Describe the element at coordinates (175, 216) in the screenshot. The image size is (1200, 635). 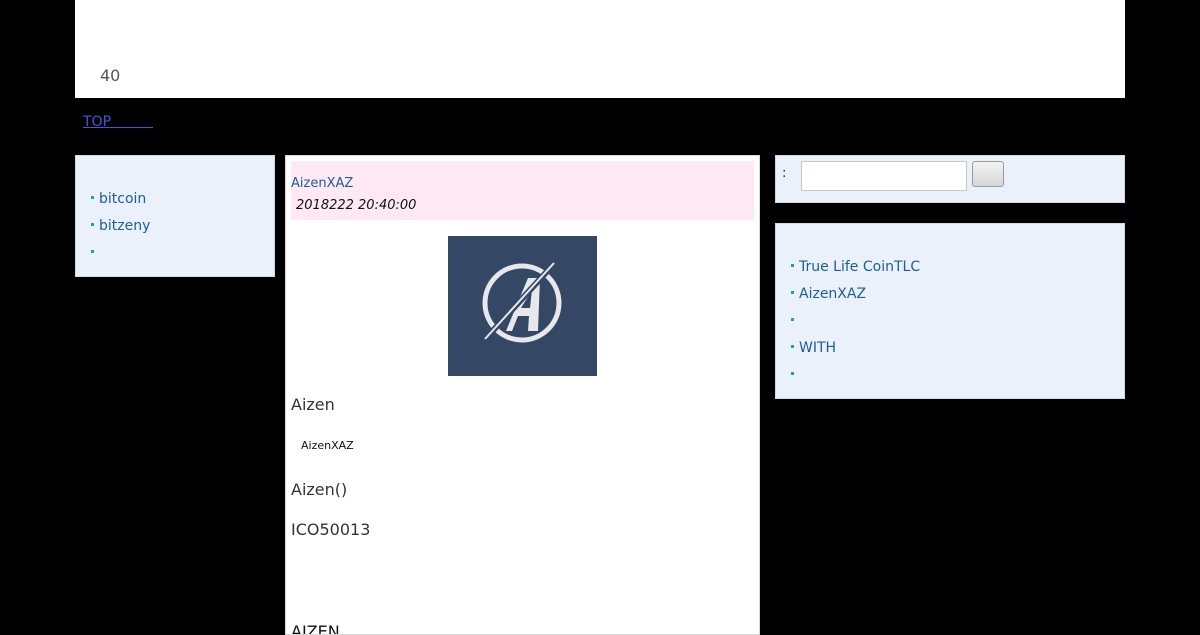
I see `left-sidebar: bitcoin bitzeny` at that location.